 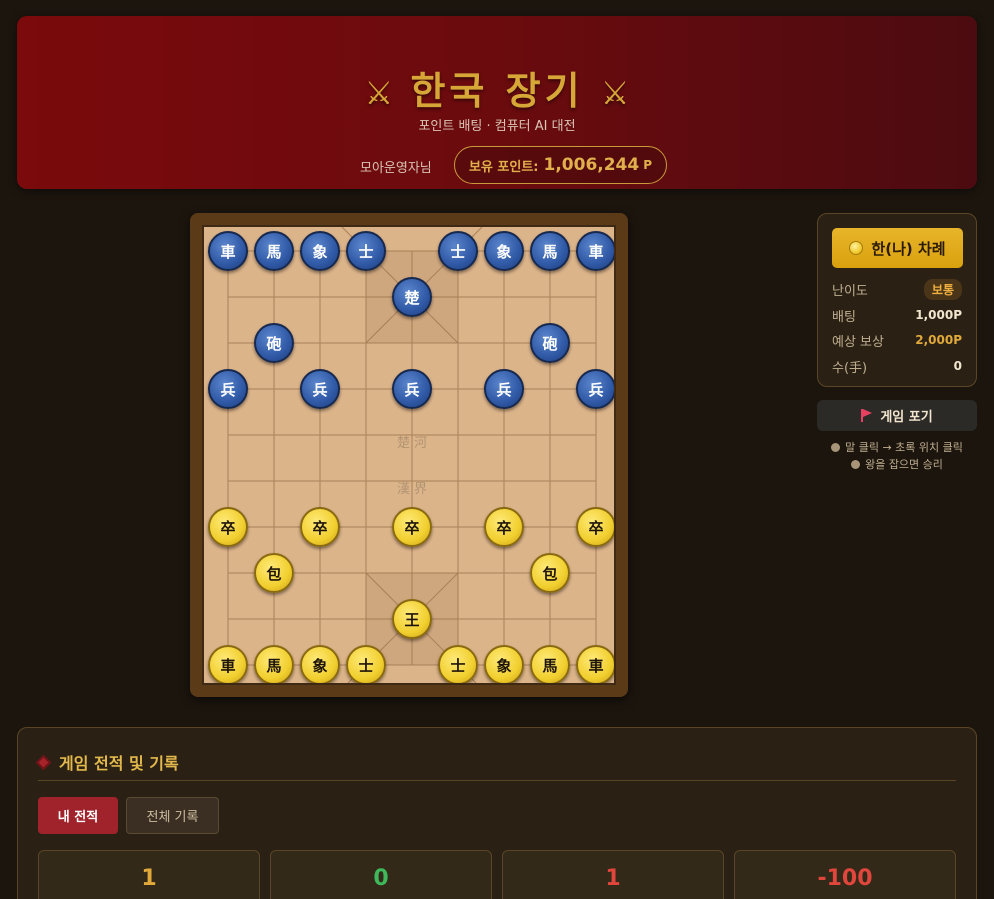 I want to click on tab-all-records: 전체 기록, so click(x=172, y=815).